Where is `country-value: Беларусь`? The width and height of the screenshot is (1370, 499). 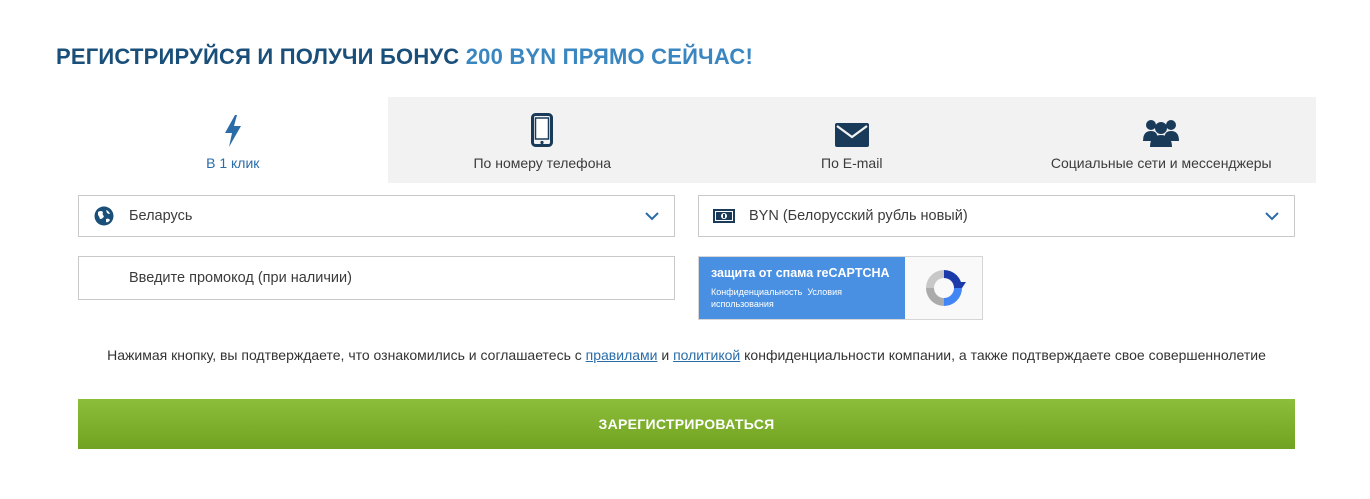
country-value: Беларусь is located at coordinates (161, 216).